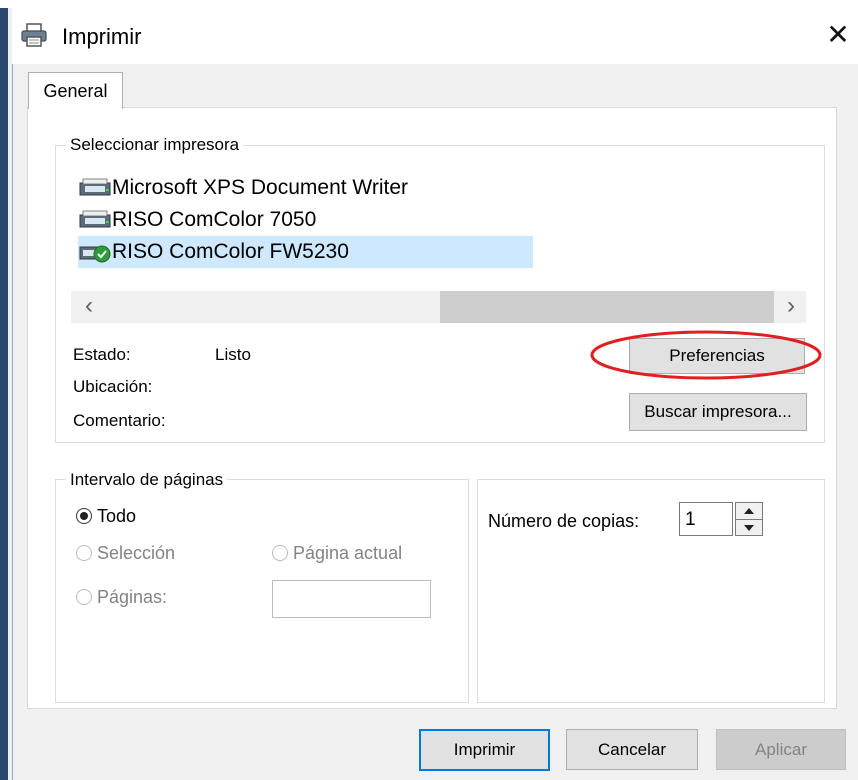 The height and width of the screenshot is (780, 858). I want to click on status-value: Listo, so click(233, 354).